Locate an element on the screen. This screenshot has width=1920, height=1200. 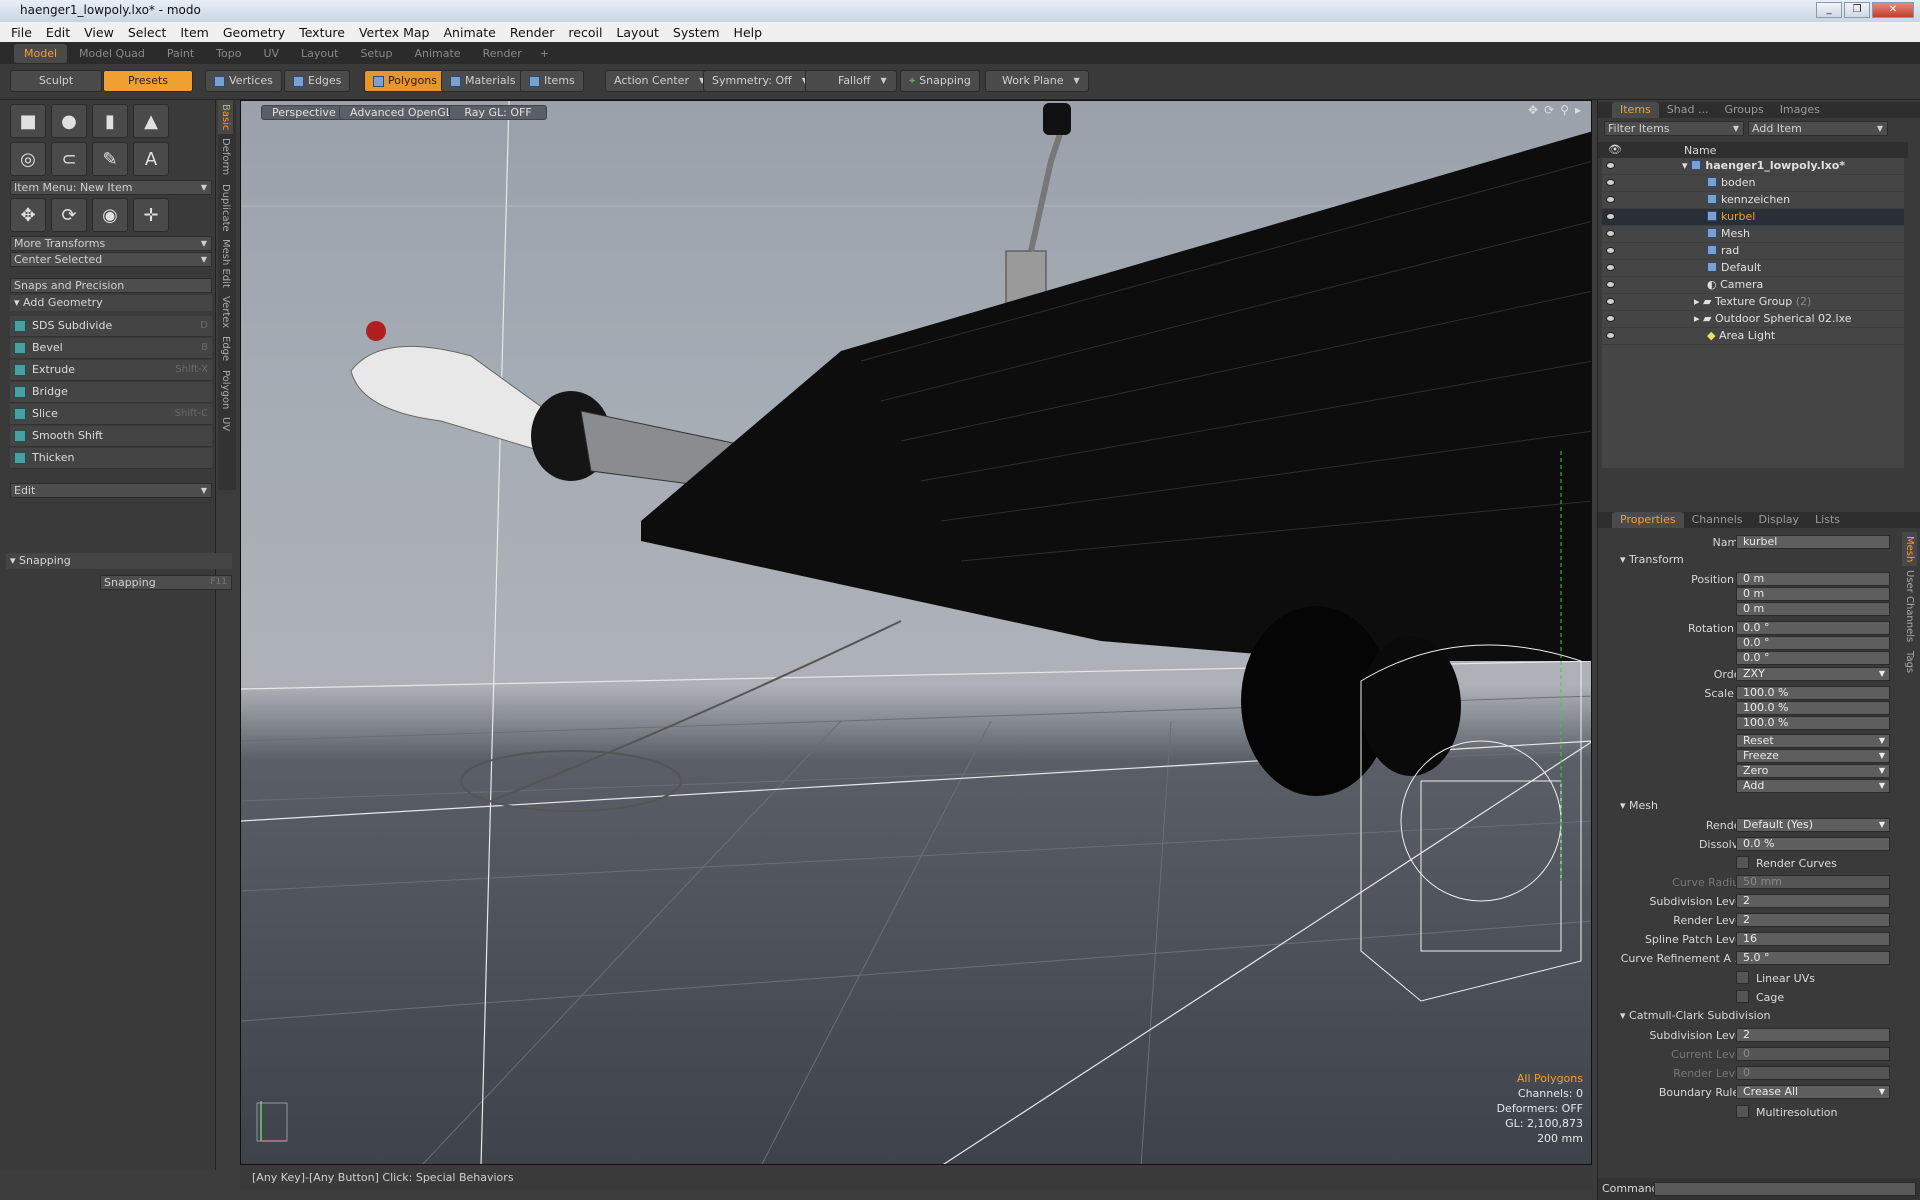
vtab-mesh-edit: Mesh Edit is located at coordinates (225, 263).